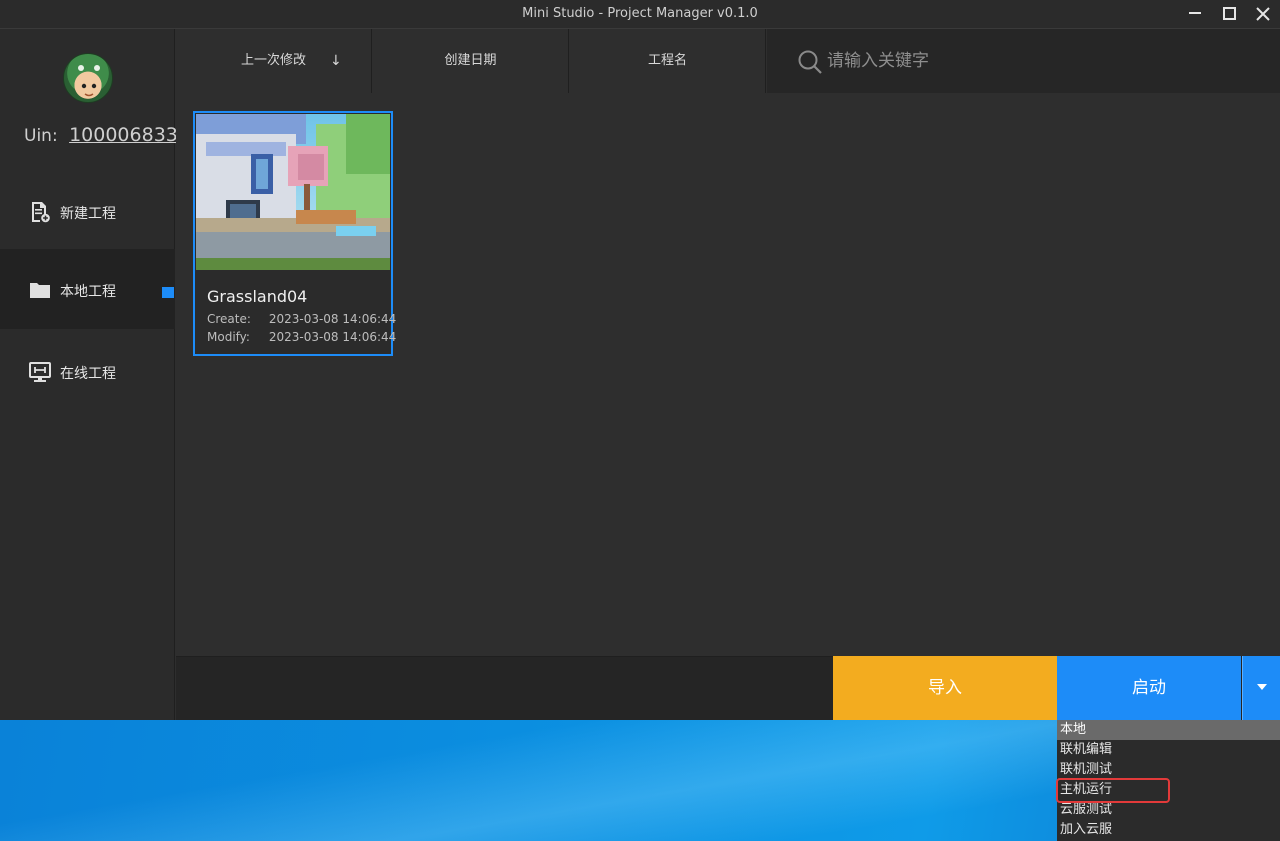  What do you see at coordinates (88, 292) in the screenshot?
I see `sidebar-item-label: 本地工程` at bounding box center [88, 292].